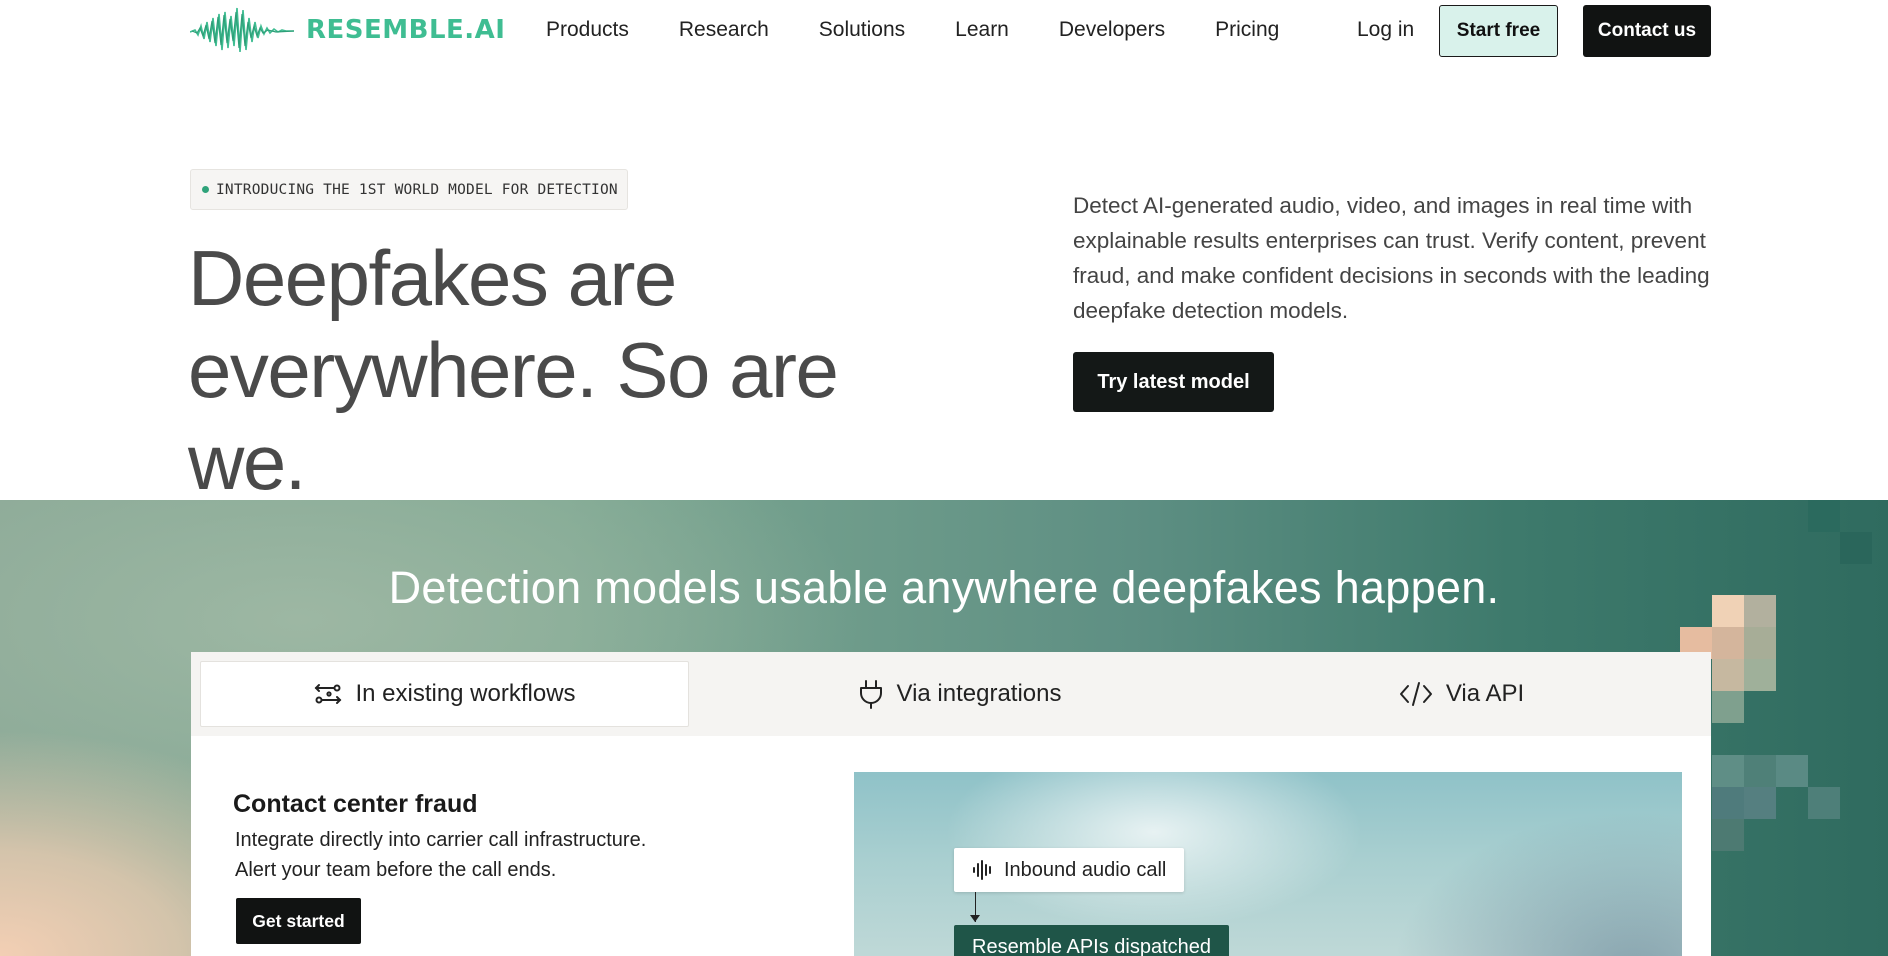 The image size is (1888, 956). I want to click on apis-dispatched-step: Resemble APIs dispatched, so click(1092, 940).